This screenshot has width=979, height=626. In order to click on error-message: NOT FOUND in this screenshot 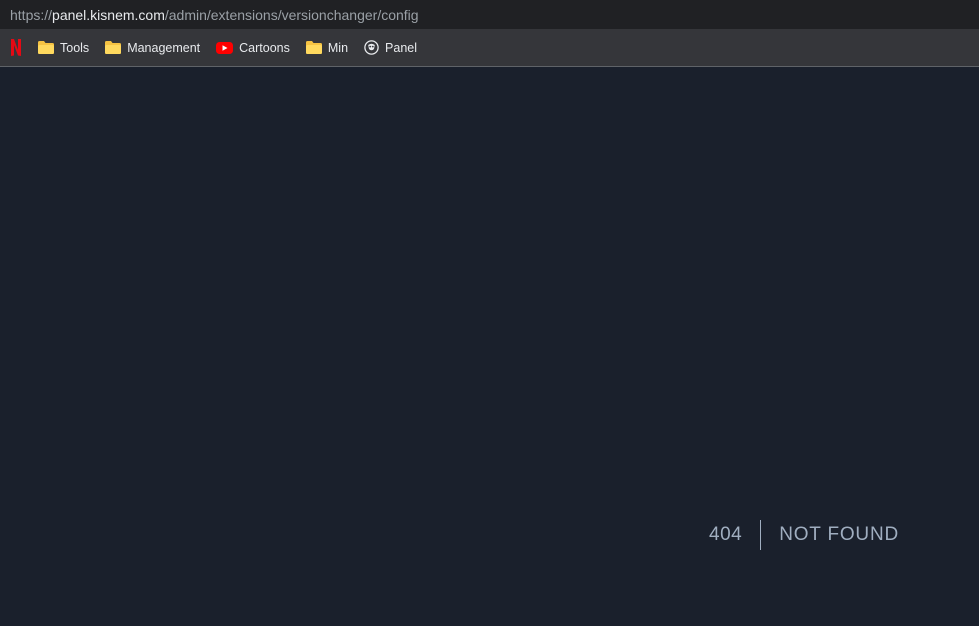, I will do `click(839, 534)`.